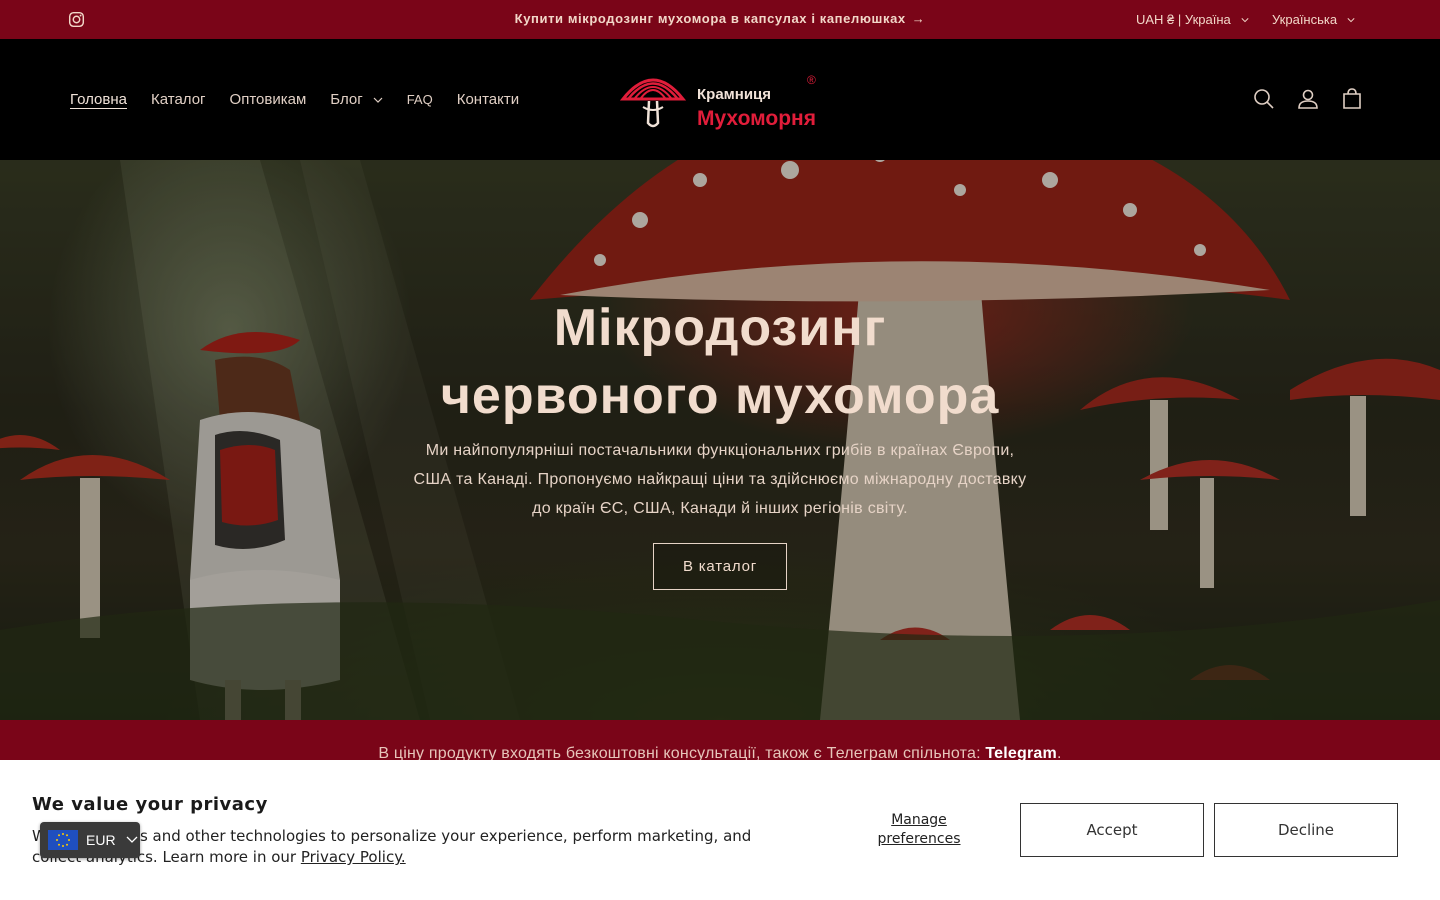 The height and width of the screenshot is (900, 1440). Describe the element at coordinates (63, 840) in the screenshot. I see `eu-flag-icon` at that location.